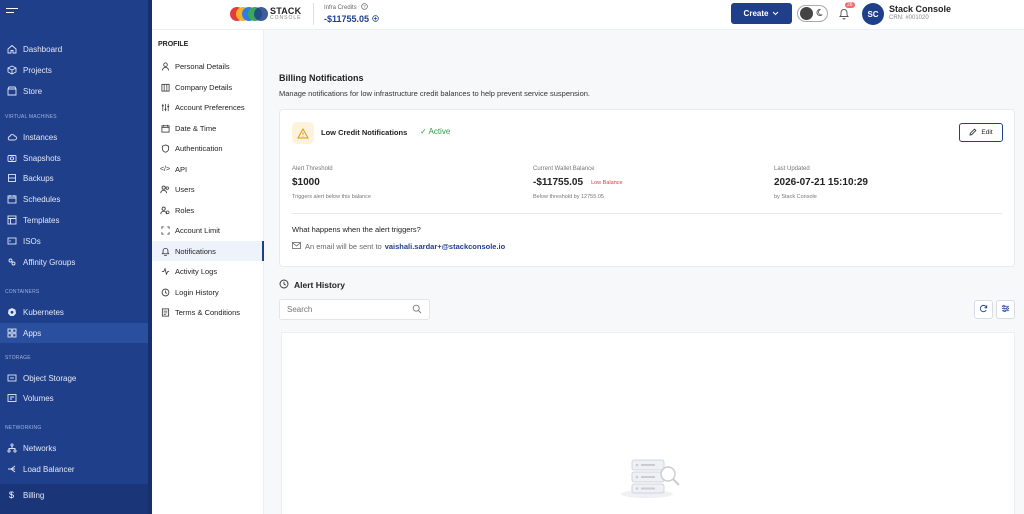  Describe the element at coordinates (12, 13) in the screenshot. I see `hamburger-menu-icon` at that location.